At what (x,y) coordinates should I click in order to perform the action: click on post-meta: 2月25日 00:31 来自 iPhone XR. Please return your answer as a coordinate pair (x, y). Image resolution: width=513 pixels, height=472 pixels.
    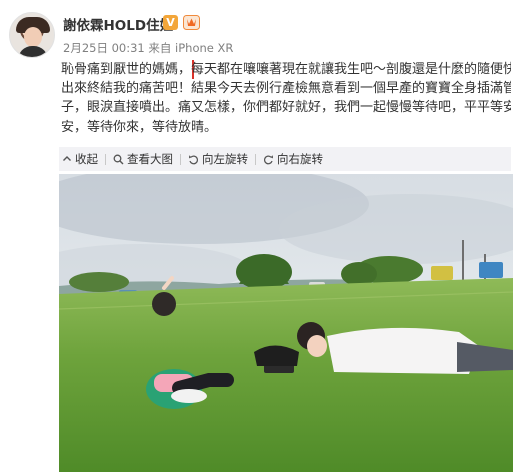
    Looking at the image, I should click on (148, 48).